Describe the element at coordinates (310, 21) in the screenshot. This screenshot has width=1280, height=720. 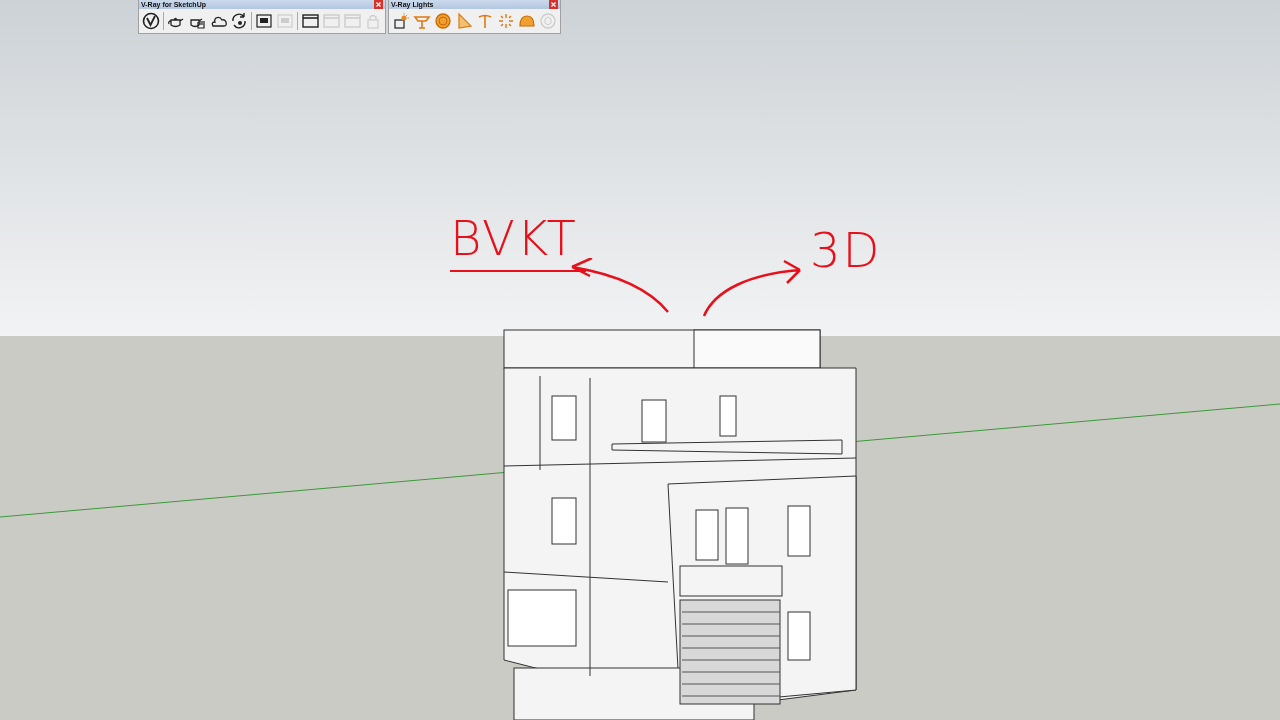
I see `window-icon` at that location.